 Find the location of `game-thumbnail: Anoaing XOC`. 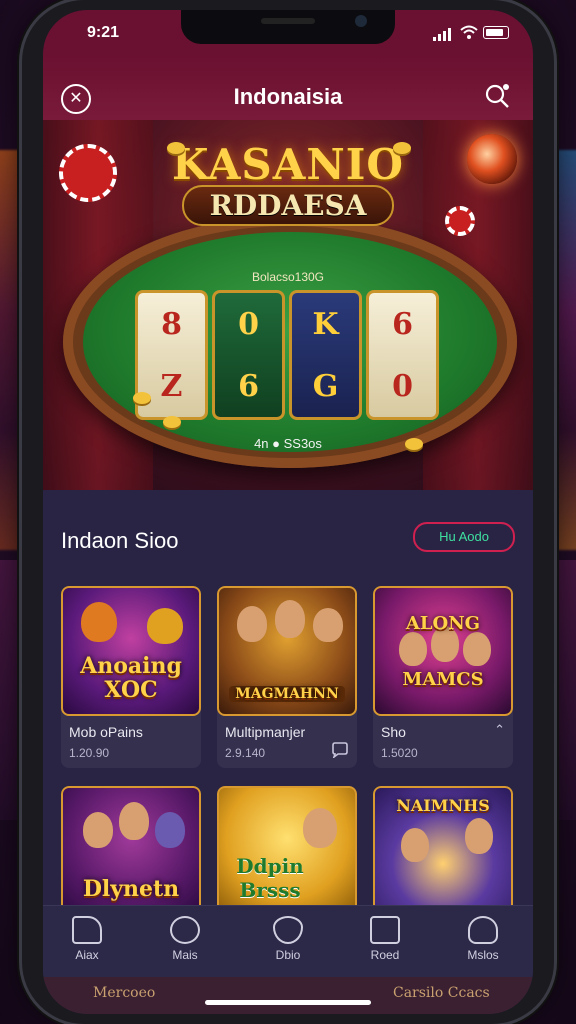

game-thumbnail: Anoaing XOC is located at coordinates (131, 651).